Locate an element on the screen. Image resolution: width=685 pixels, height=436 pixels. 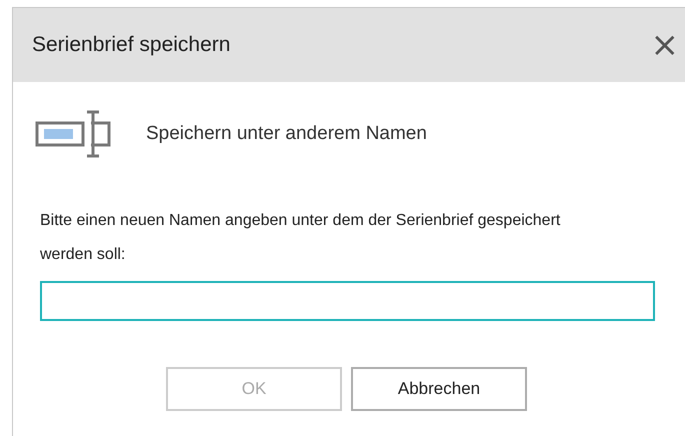
dialog-heading: Speichern unter anderem Namen is located at coordinates (286, 134).